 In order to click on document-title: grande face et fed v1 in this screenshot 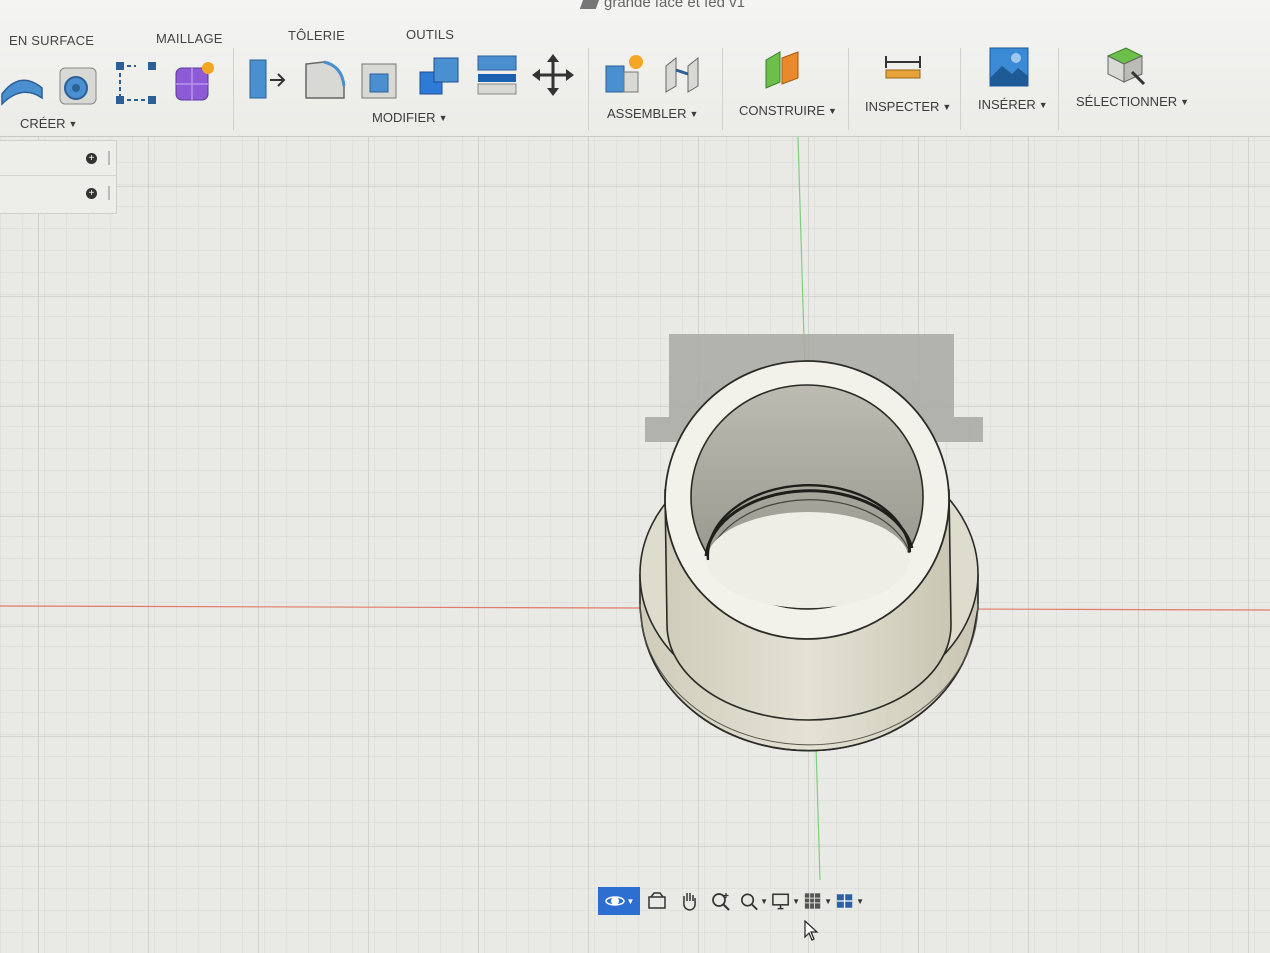, I will do `click(662, 5)`.